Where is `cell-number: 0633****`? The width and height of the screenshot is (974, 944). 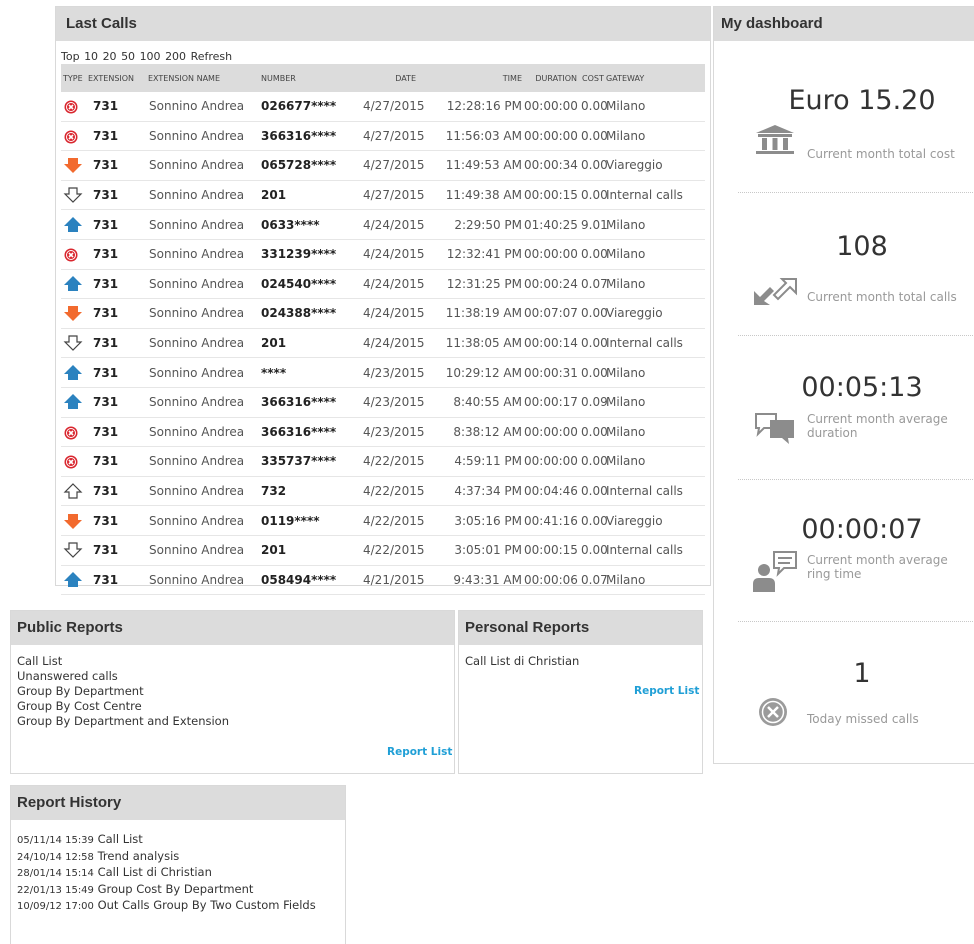
cell-number: 0633**** is located at coordinates (310, 224).